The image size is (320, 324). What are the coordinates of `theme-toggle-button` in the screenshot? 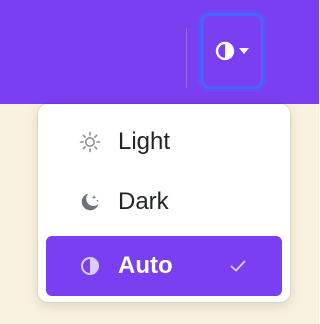 It's located at (232, 51).